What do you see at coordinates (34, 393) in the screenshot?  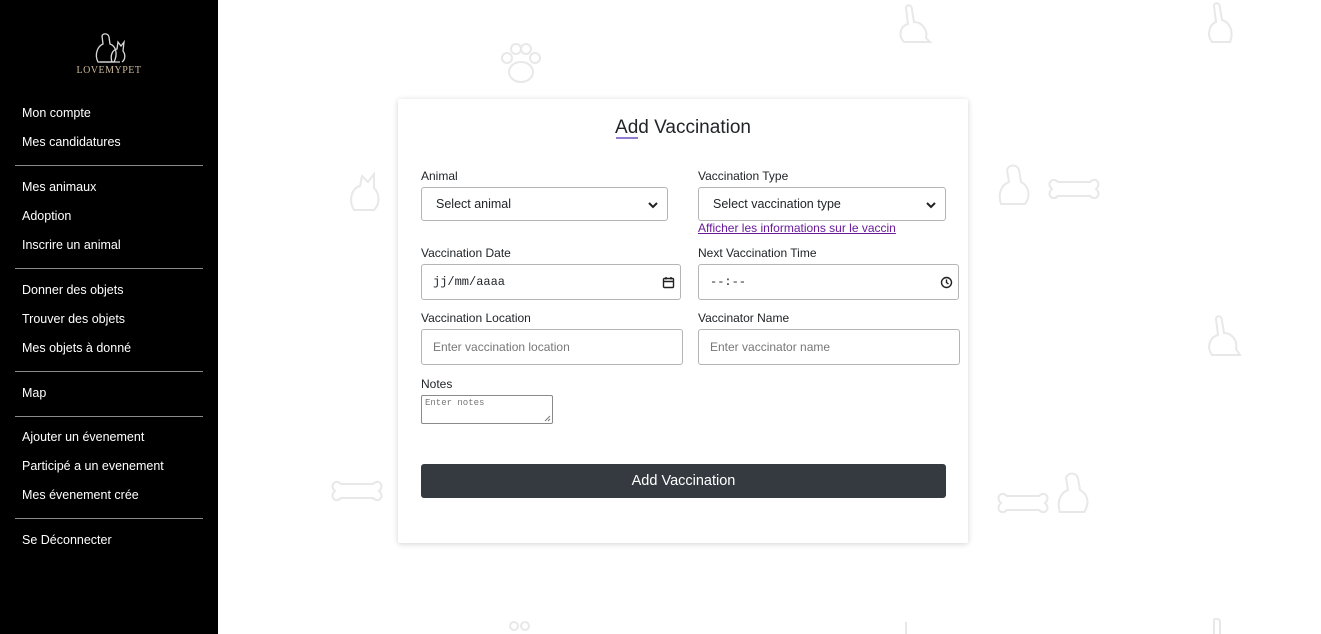 I see `nav-map: Map` at bounding box center [34, 393].